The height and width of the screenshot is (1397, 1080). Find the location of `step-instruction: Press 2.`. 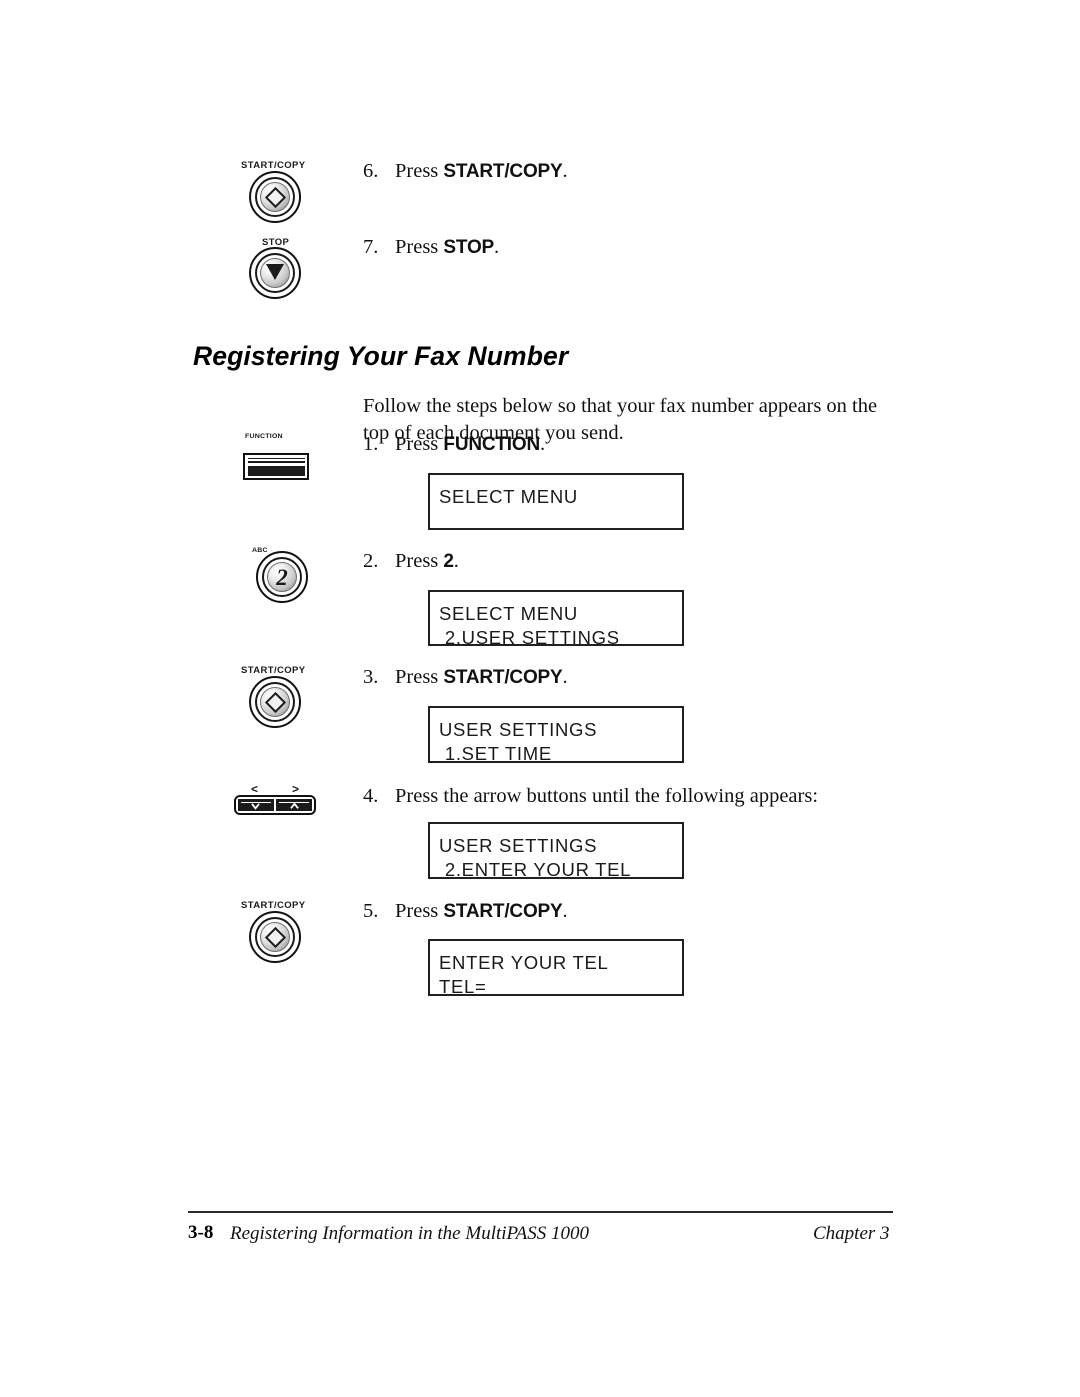

step-instruction: Press 2. is located at coordinates (427, 561).